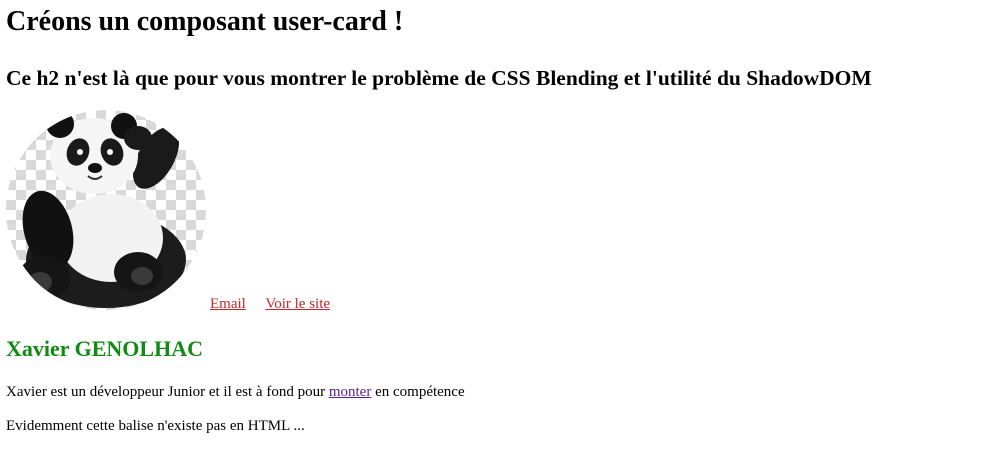 The height and width of the screenshot is (454, 985). I want to click on website-link: Voir le site, so click(297, 304).